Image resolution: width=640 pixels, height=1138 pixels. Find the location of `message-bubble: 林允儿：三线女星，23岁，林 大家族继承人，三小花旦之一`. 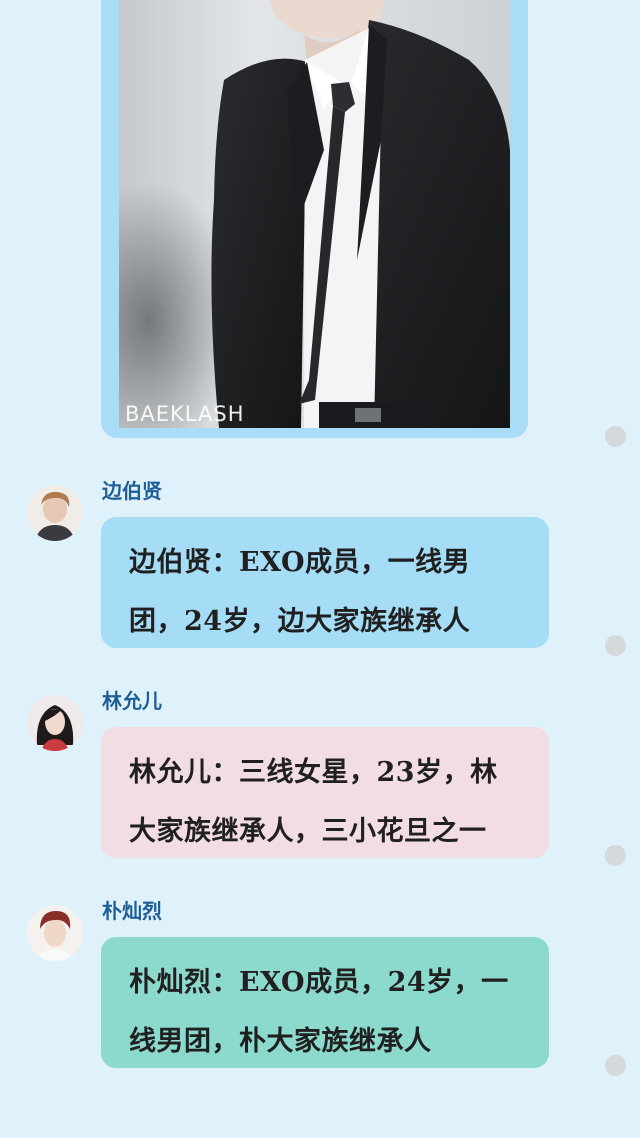

message-bubble: 林允儿：三线女星，23岁，林 大家族继承人，三小花旦之一 is located at coordinates (325, 792).